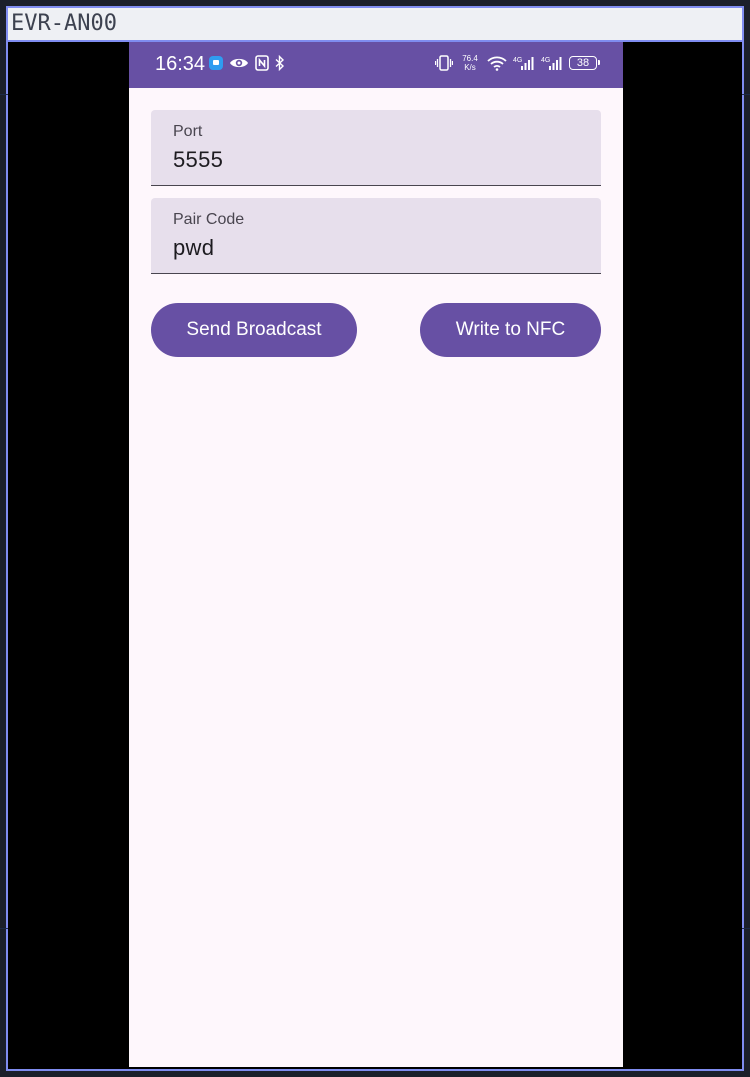 The image size is (750, 1077). Describe the element at coordinates (280, 63) in the screenshot. I see `bluetooth-icon` at that location.